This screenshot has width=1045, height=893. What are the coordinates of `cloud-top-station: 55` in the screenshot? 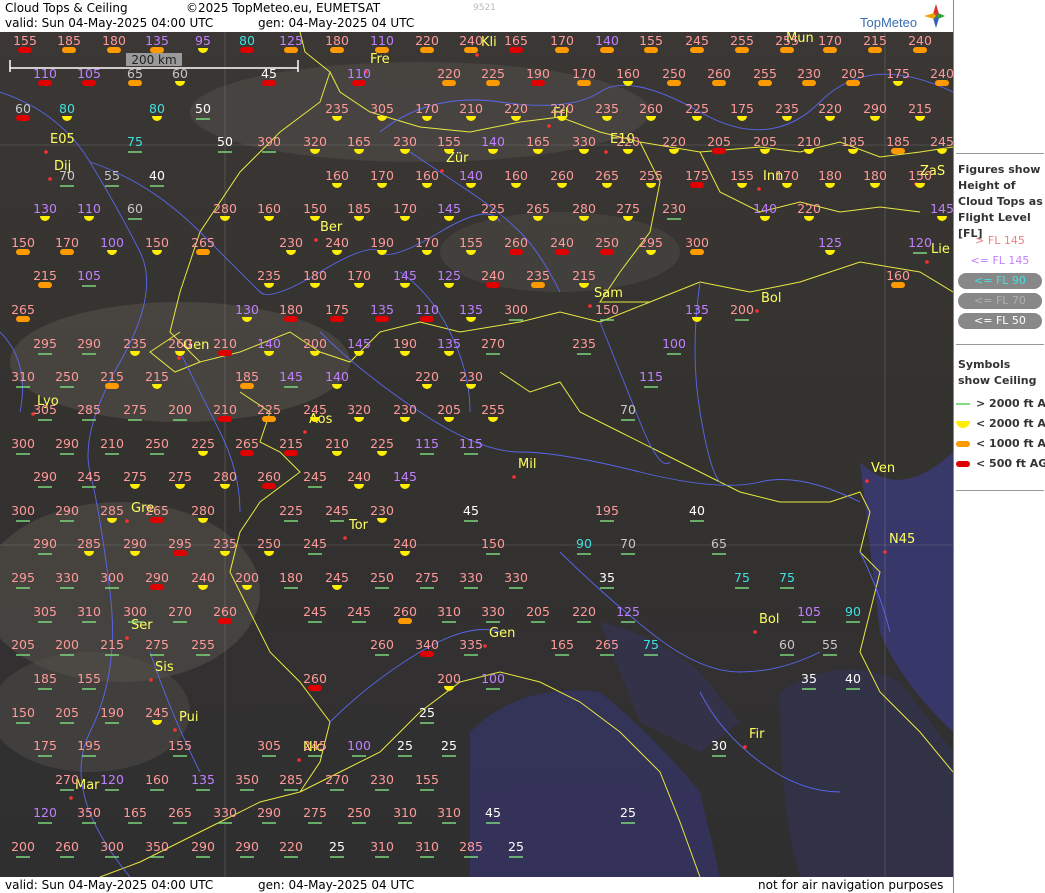 It's located at (830, 646).